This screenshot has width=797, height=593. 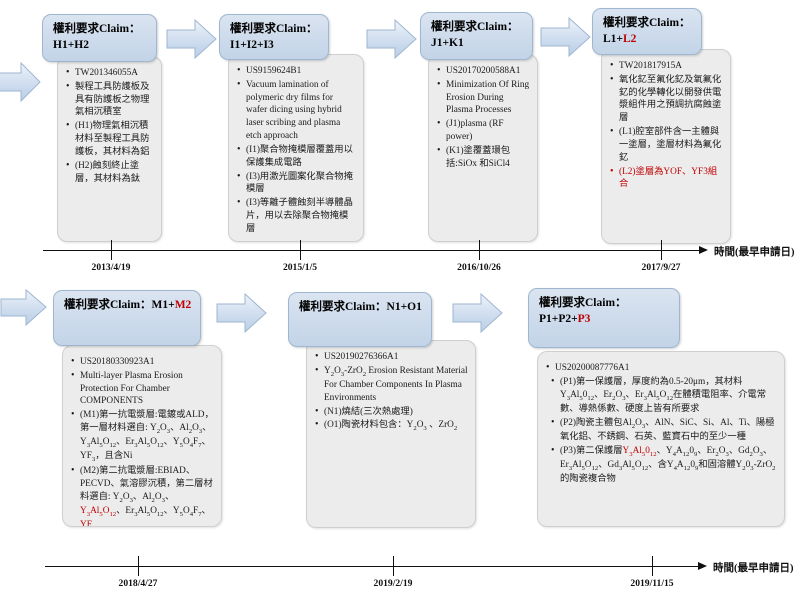 What do you see at coordinates (604, 318) in the screenshot?
I see `claim-header-p1p2p3: 權利要求Claim：P1+P2+P3` at bounding box center [604, 318].